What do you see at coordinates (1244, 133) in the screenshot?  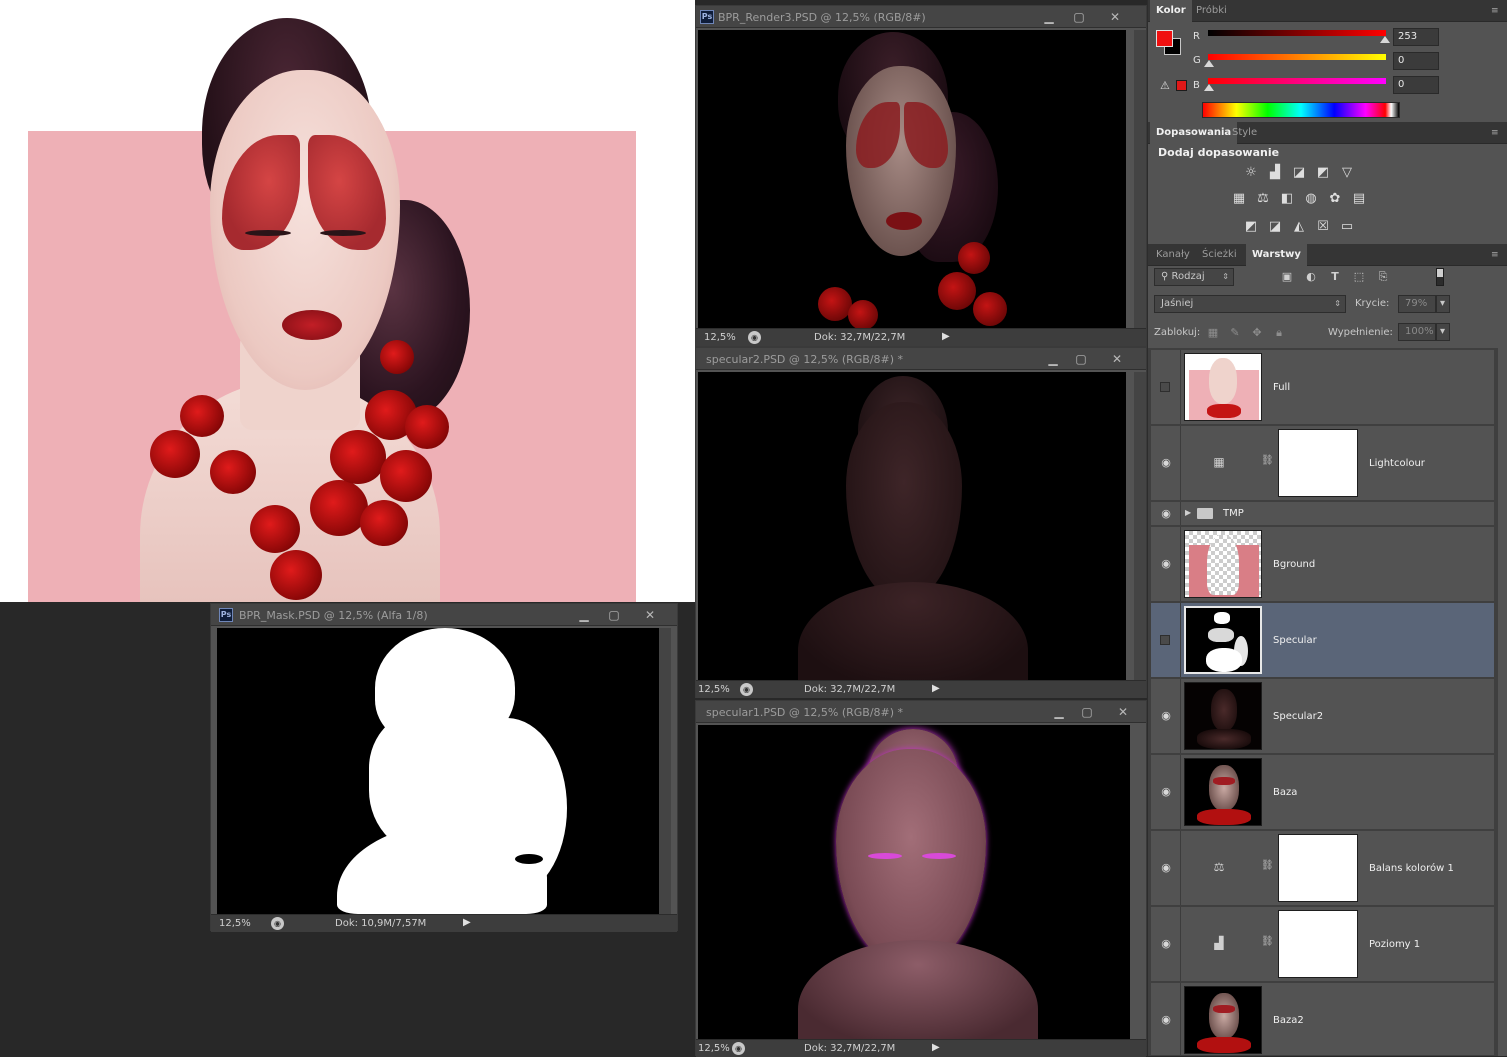 I see `tab-style: Style` at bounding box center [1244, 133].